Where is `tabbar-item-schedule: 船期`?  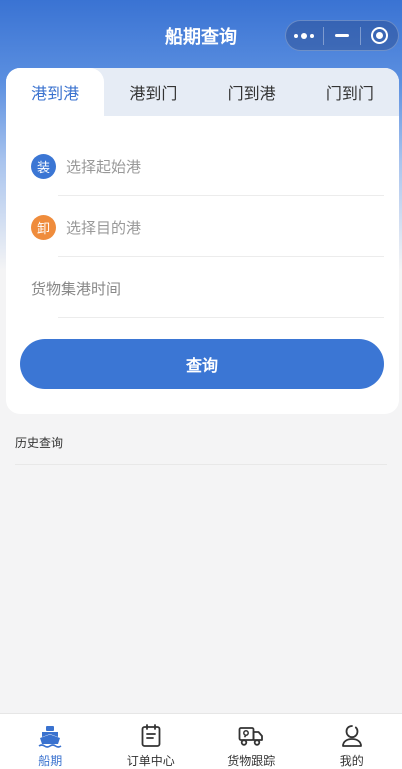 tabbar-item-schedule: 船期 is located at coordinates (50, 741).